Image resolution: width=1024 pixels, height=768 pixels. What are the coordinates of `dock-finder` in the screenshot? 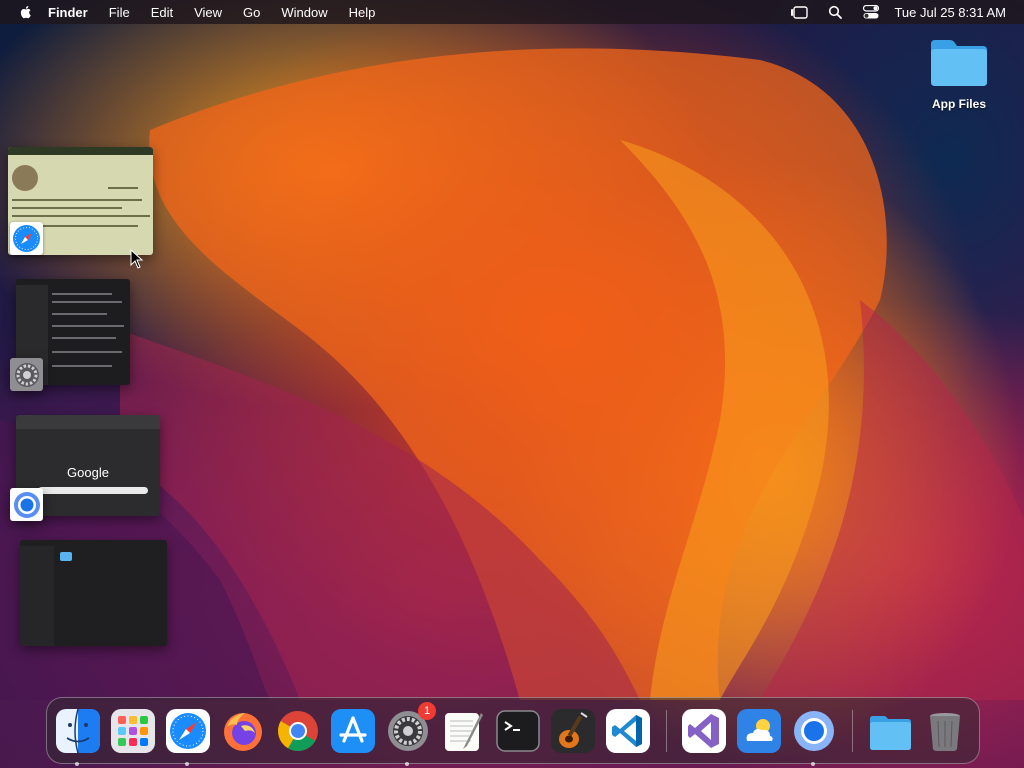 It's located at (78, 737).